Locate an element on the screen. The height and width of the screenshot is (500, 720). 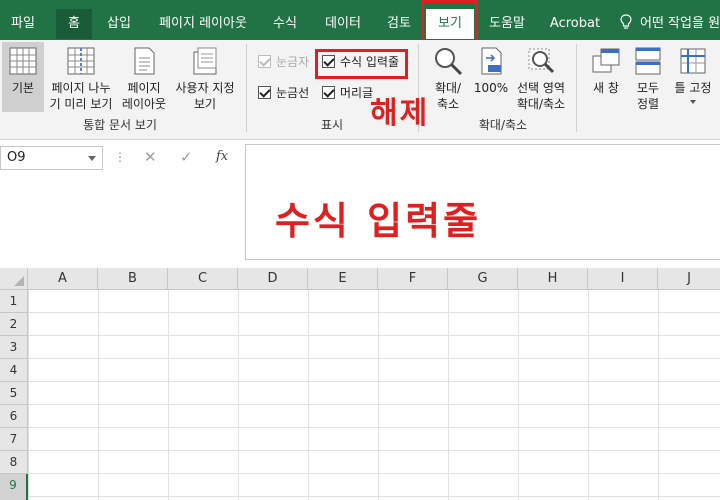
row-header: 7 is located at coordinates (14, 439).